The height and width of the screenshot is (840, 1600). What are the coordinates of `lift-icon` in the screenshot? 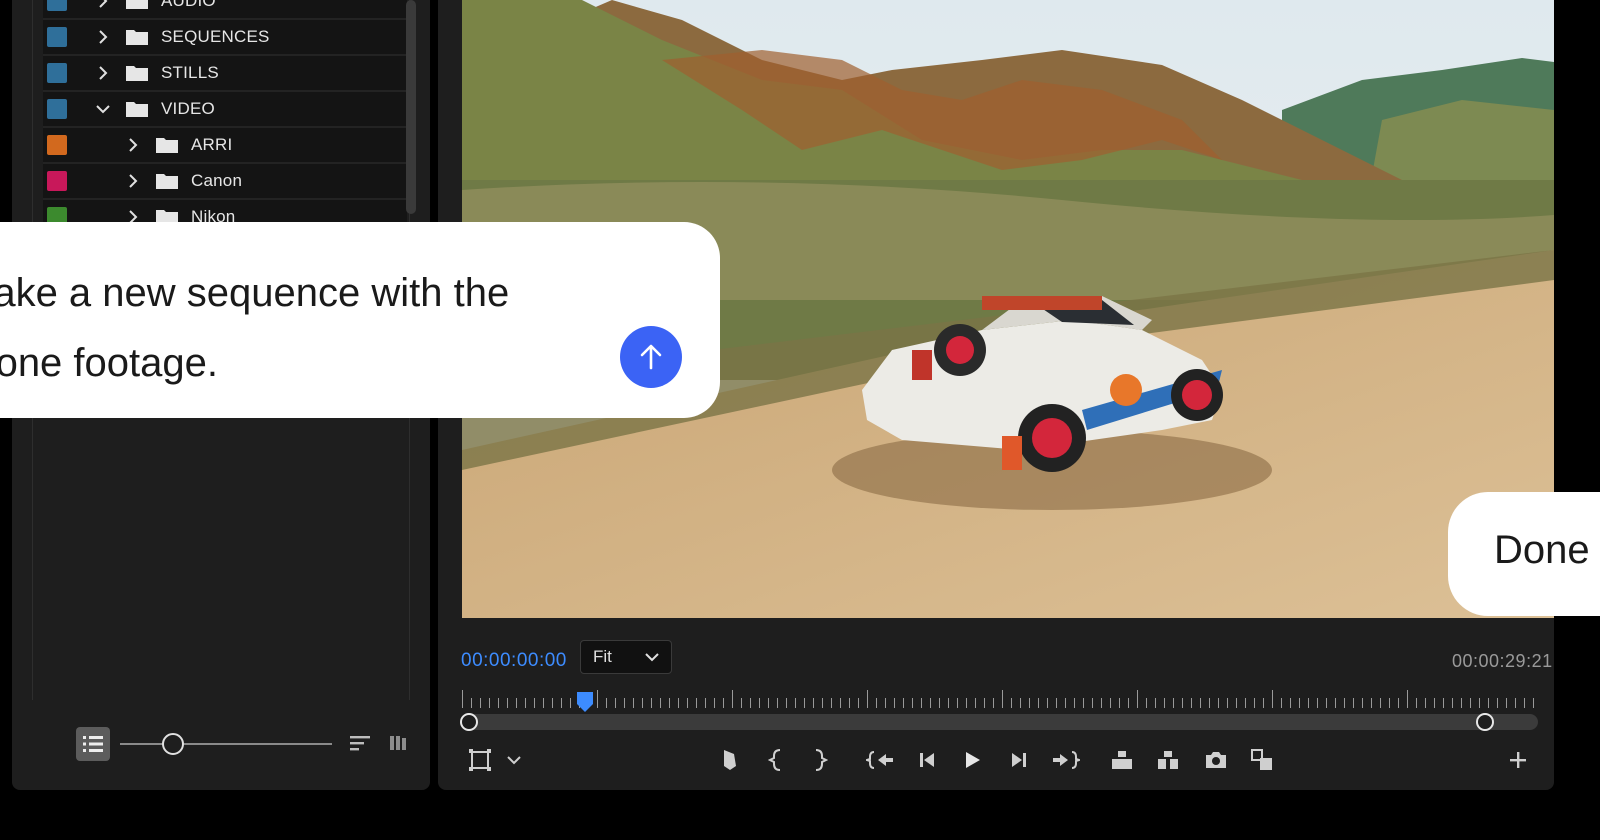 It's located at (1122, 760).